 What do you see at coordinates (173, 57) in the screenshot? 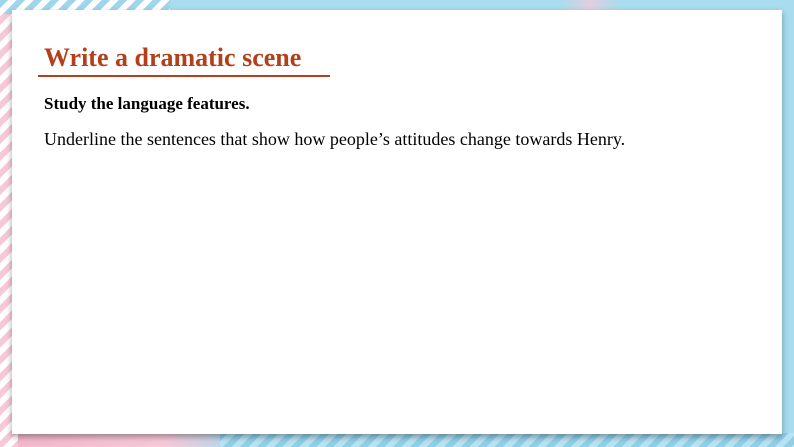
I see `slide-title: Write a dramatic scene` at bounding box center [173, 57].